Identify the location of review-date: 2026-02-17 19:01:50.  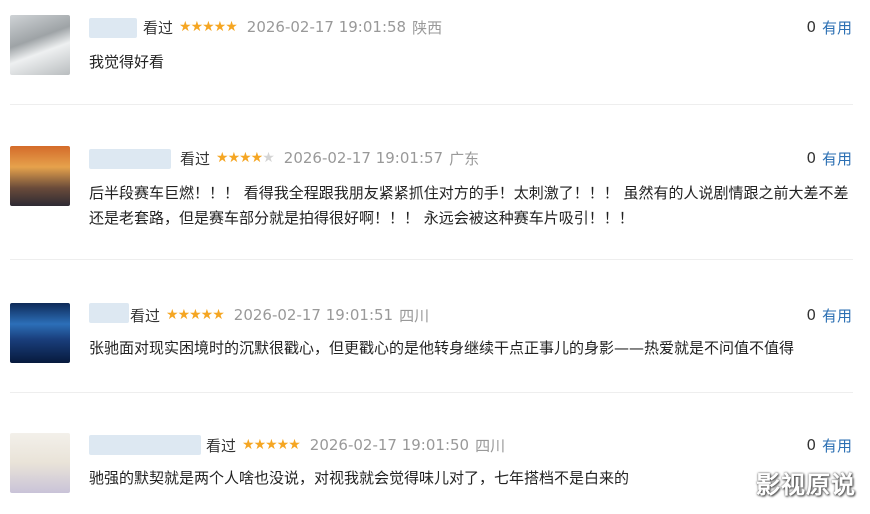
(389, 445).